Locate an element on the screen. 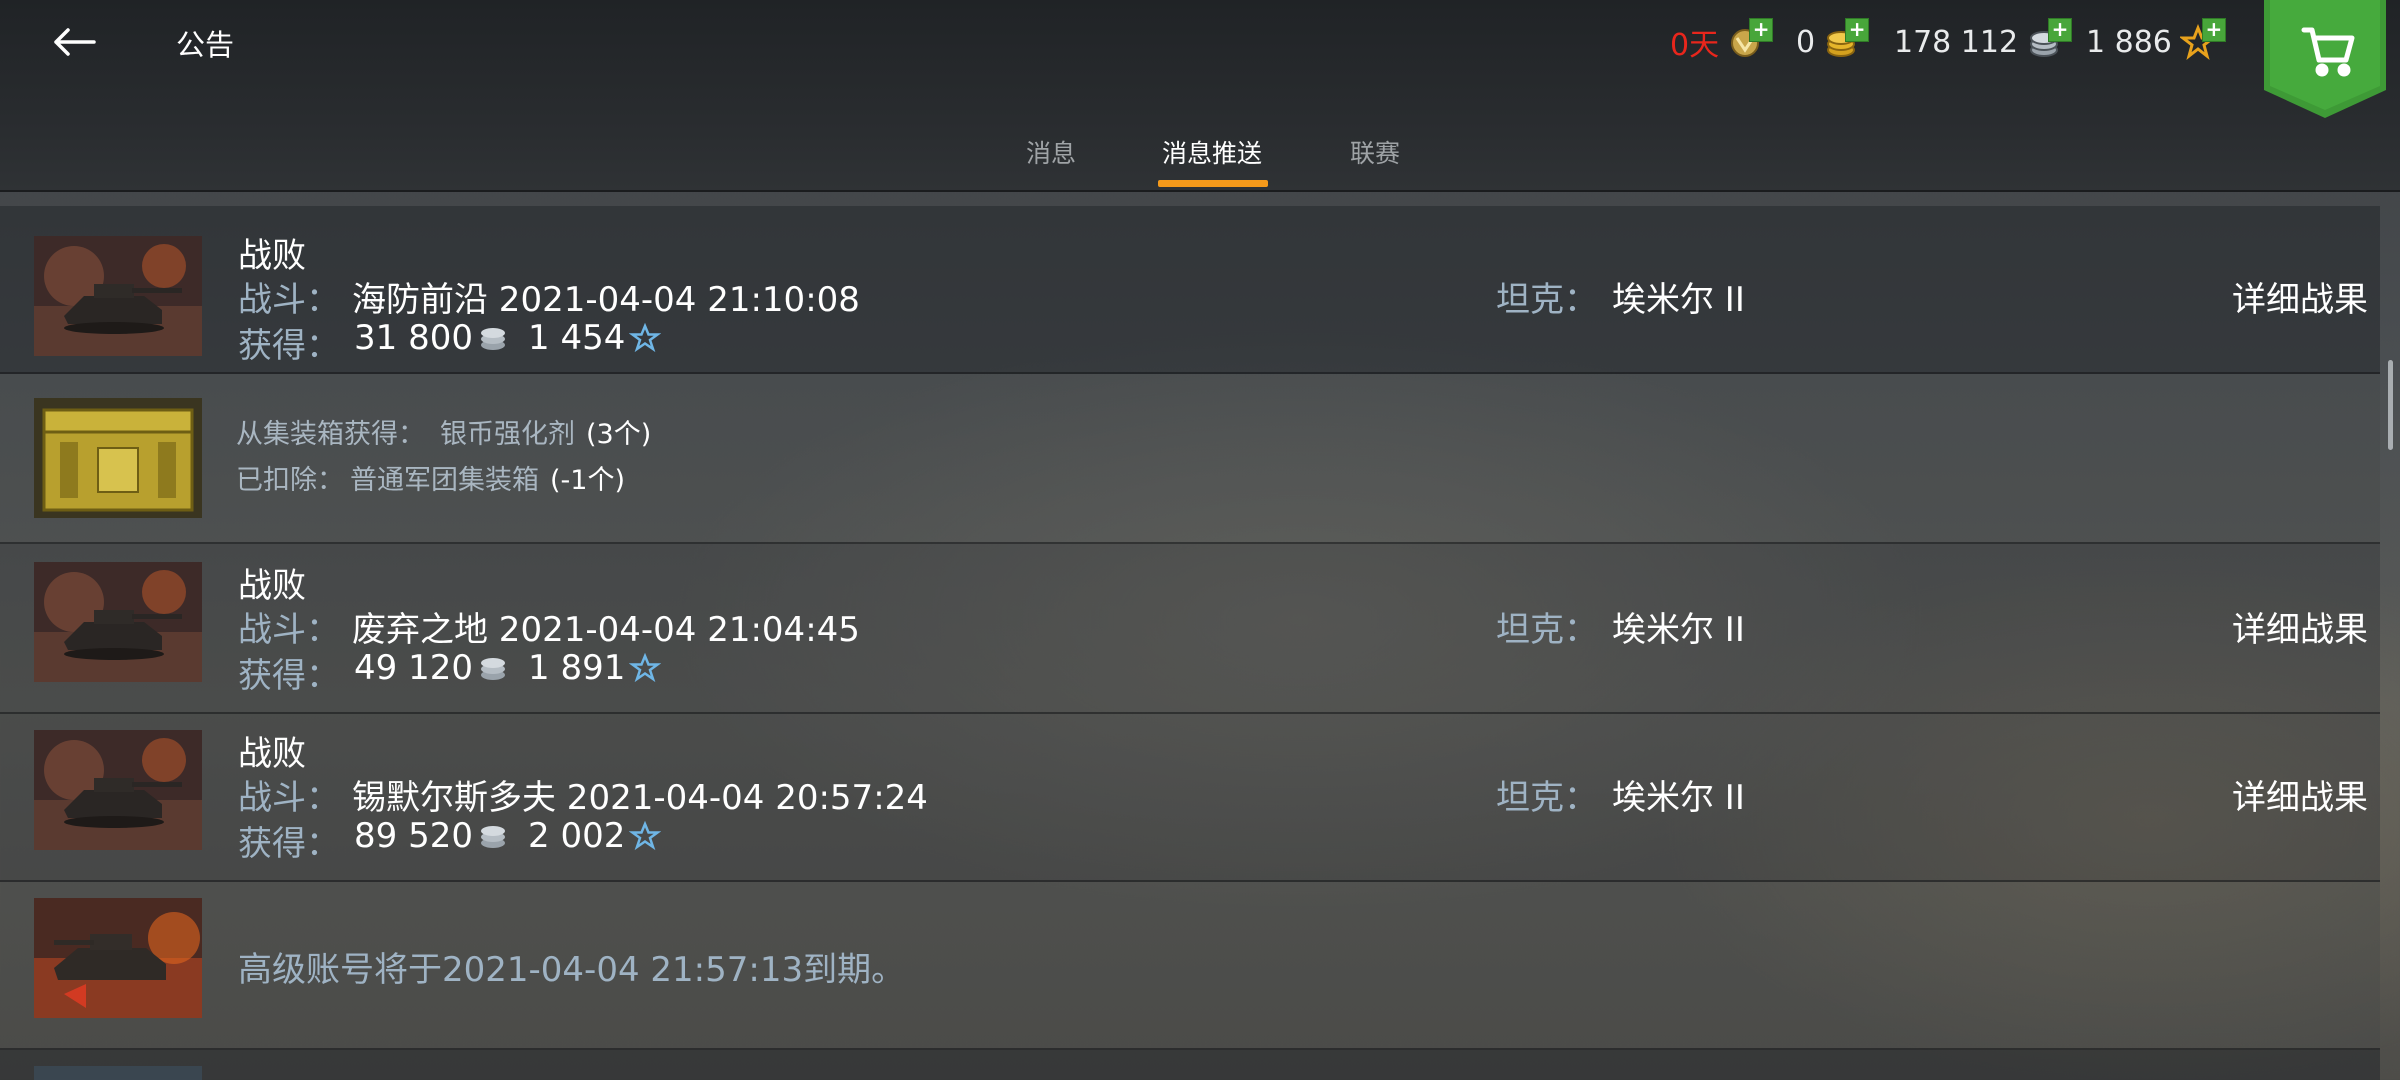 This screenshot has width=2400, height=1080. back-button is located at coordinates (74, 42).